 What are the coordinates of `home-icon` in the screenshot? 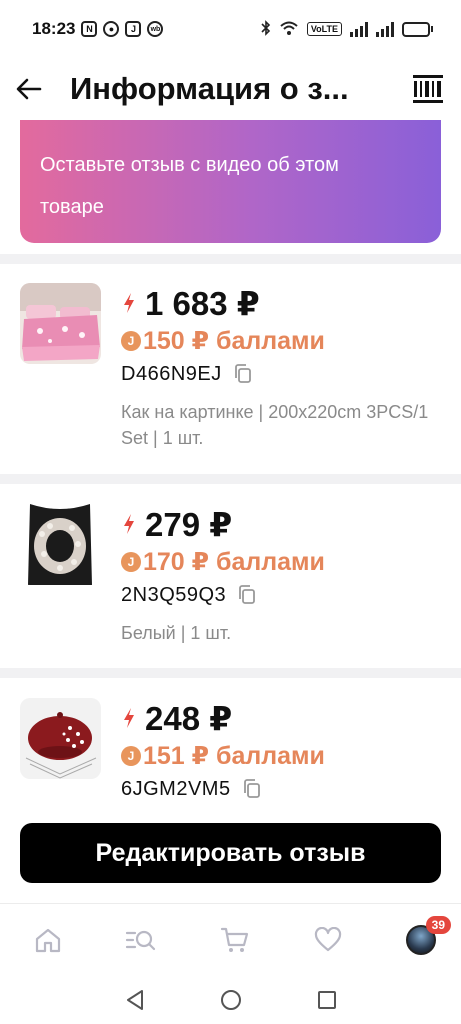 It's located at (48, 940).